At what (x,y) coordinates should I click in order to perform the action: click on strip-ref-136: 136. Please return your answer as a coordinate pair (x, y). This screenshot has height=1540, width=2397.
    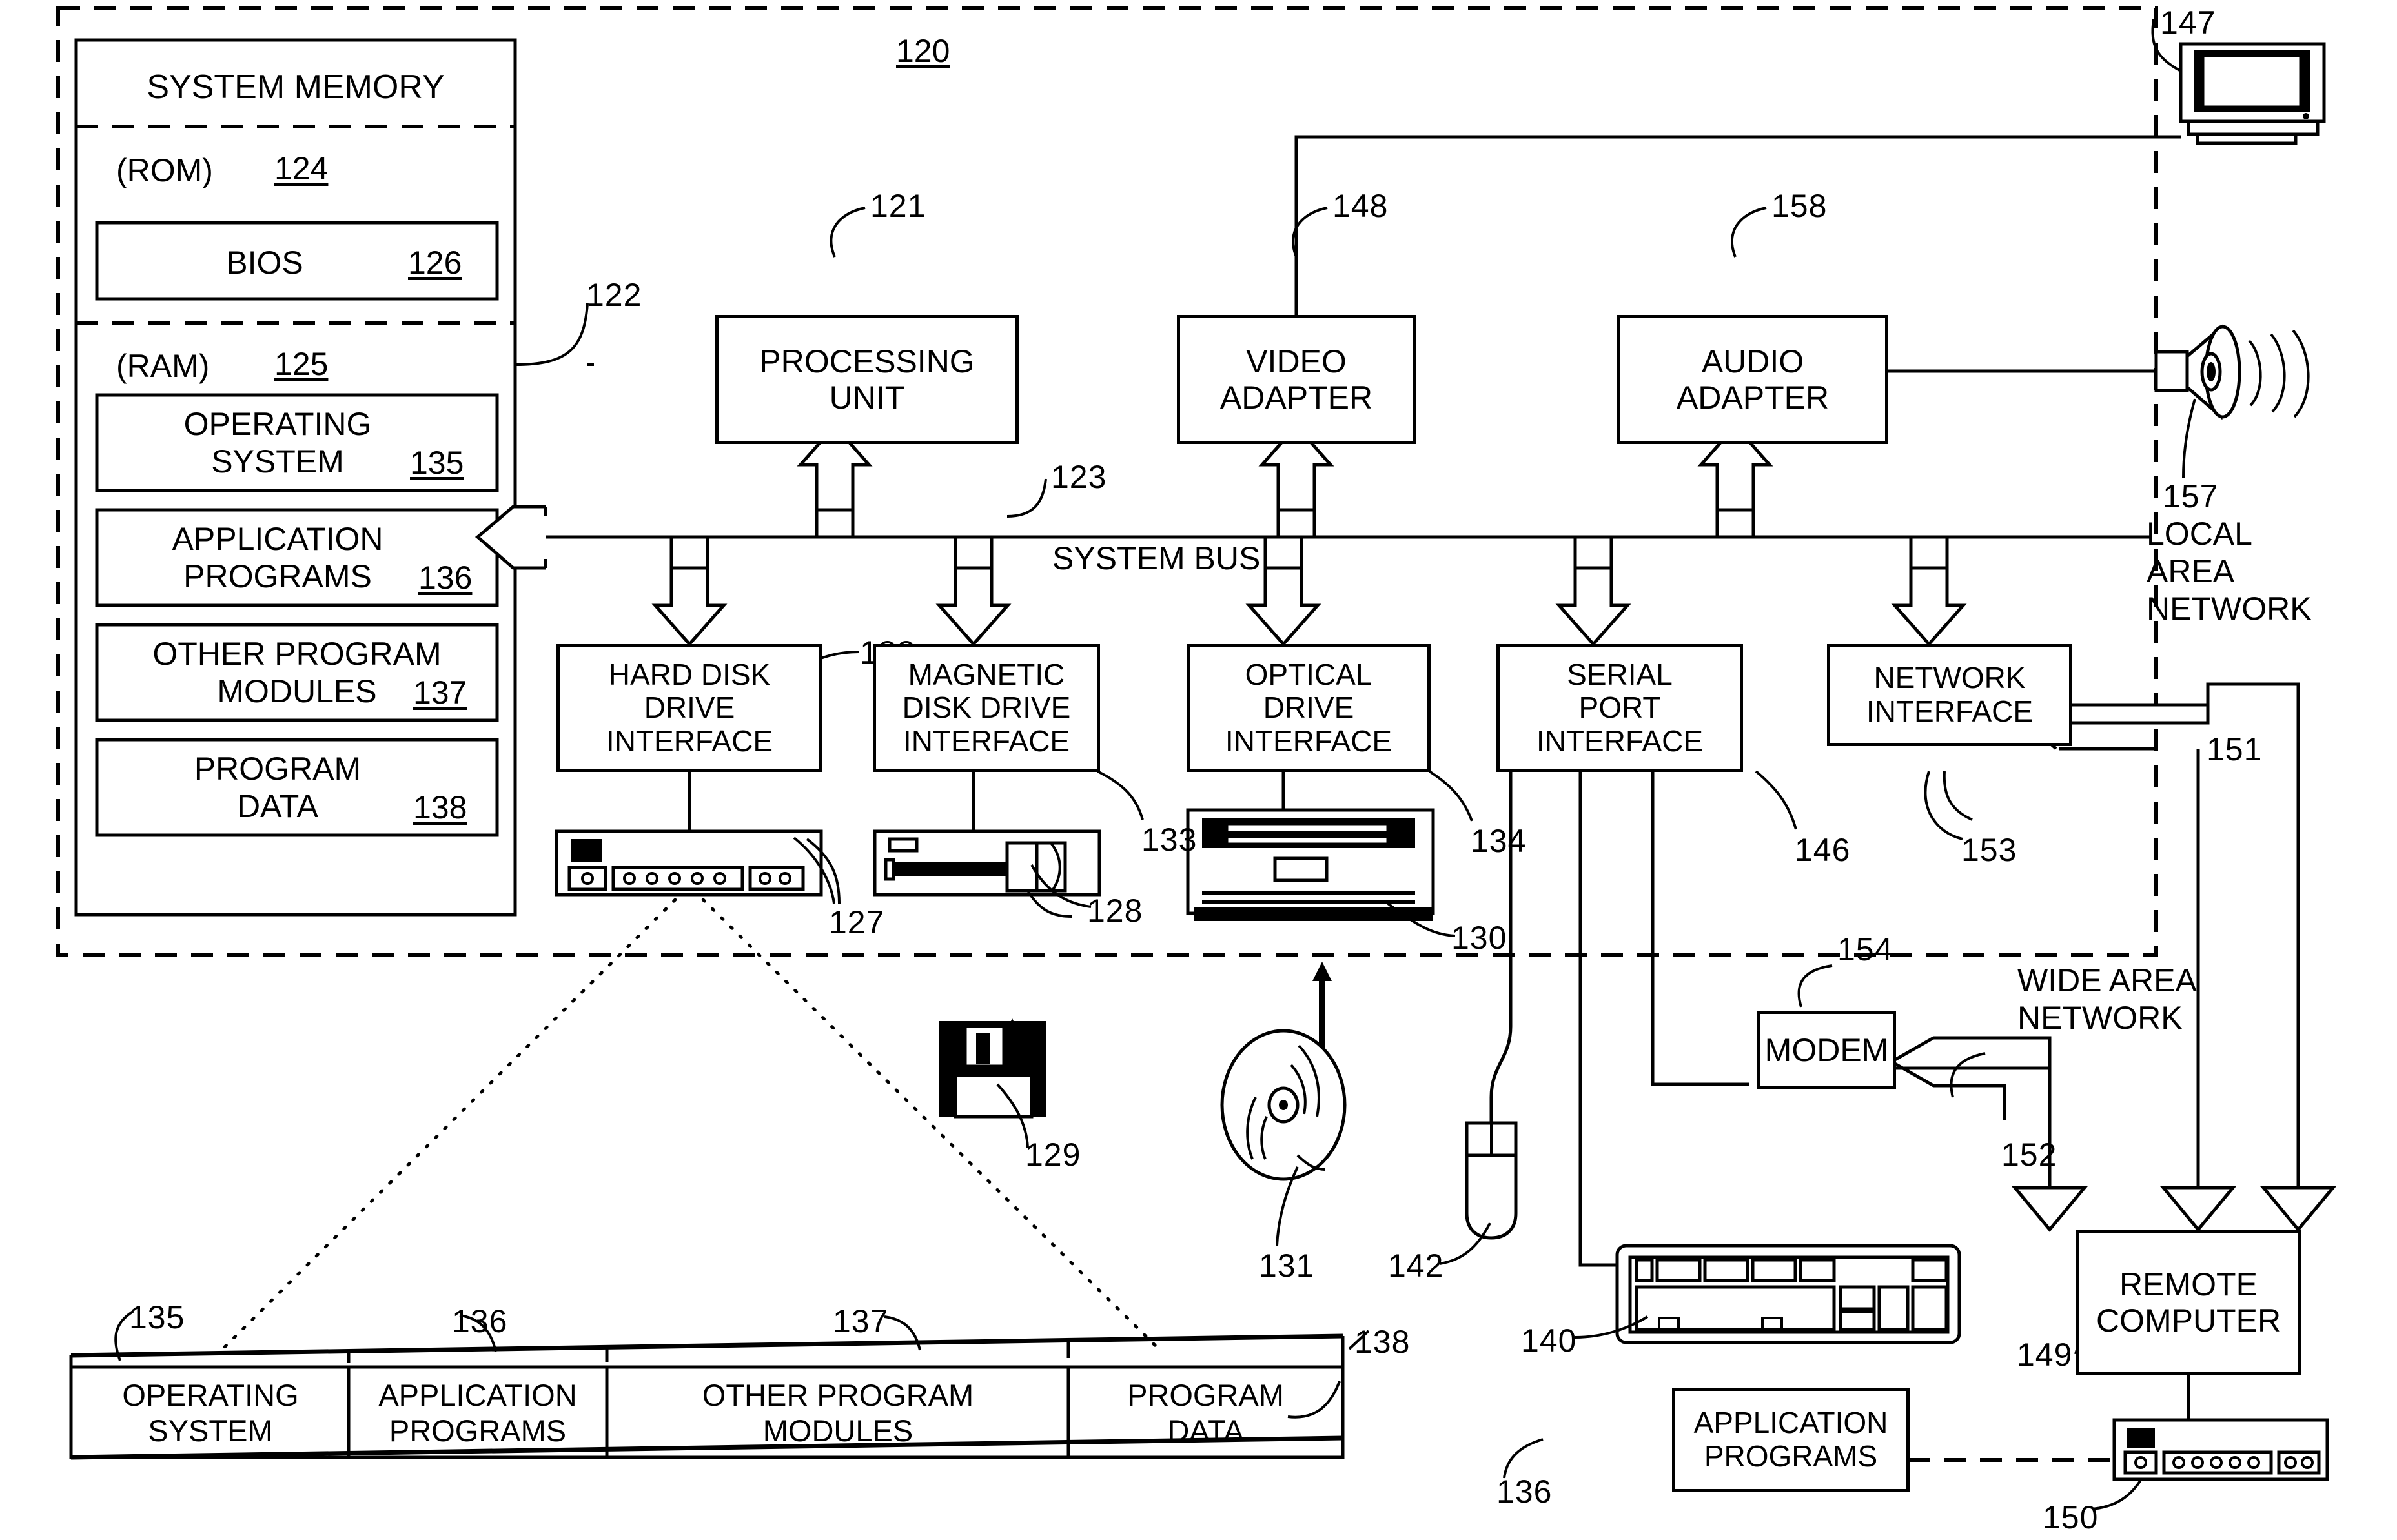
    Looking at the image, I should click on (480, 1321).